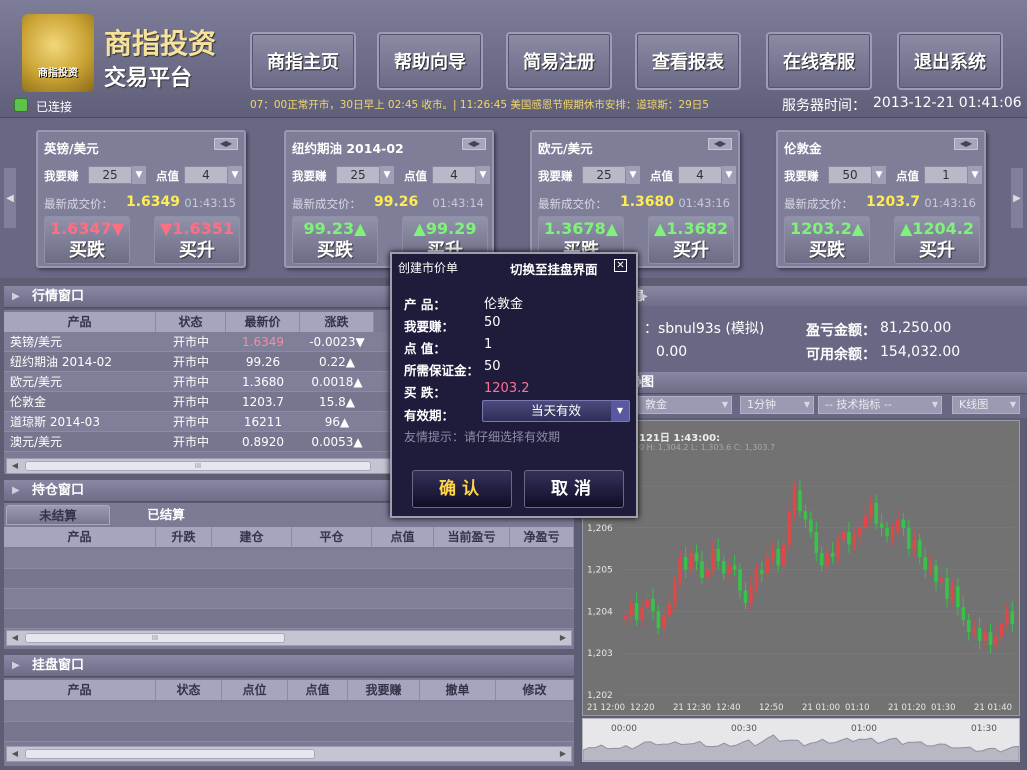 The height and width of the screenshot is (770, 1027). What do you see at coordinates (986, 405) in the screenshot?
I see `chart-type-select: K线图` at bounding box center [986, 405].